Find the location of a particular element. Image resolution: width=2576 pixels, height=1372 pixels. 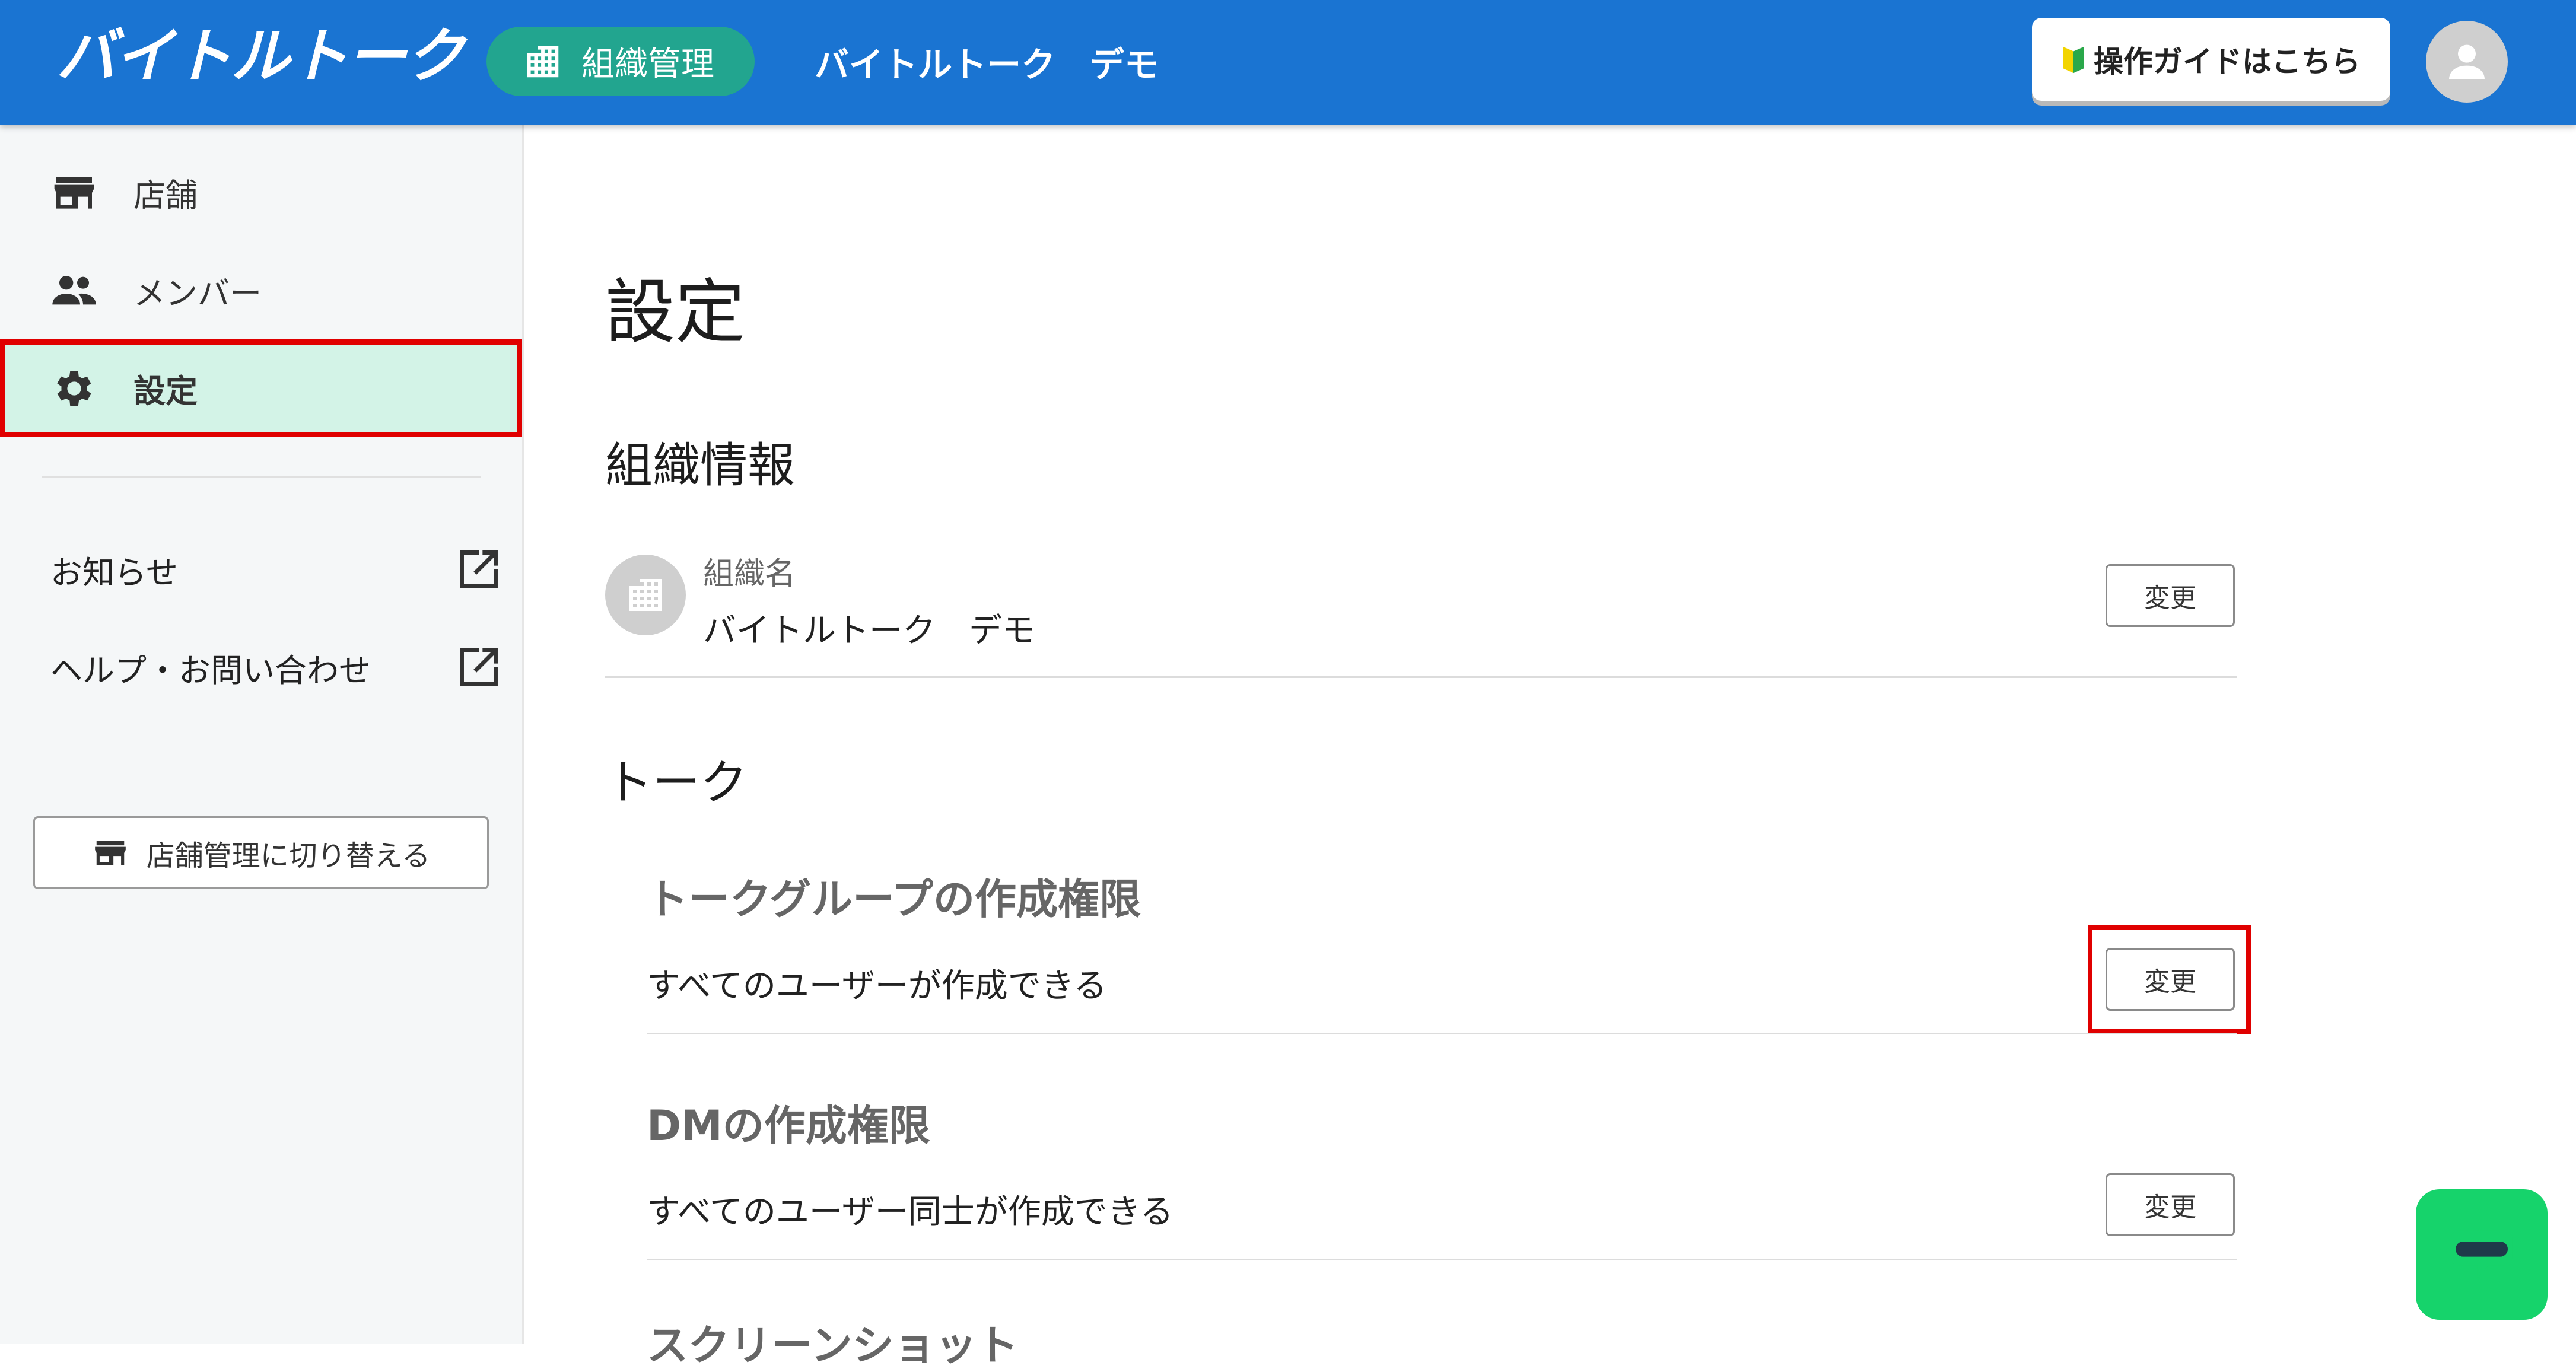

org-management-pill: 組織管理 is located at coordinates (620, 61).